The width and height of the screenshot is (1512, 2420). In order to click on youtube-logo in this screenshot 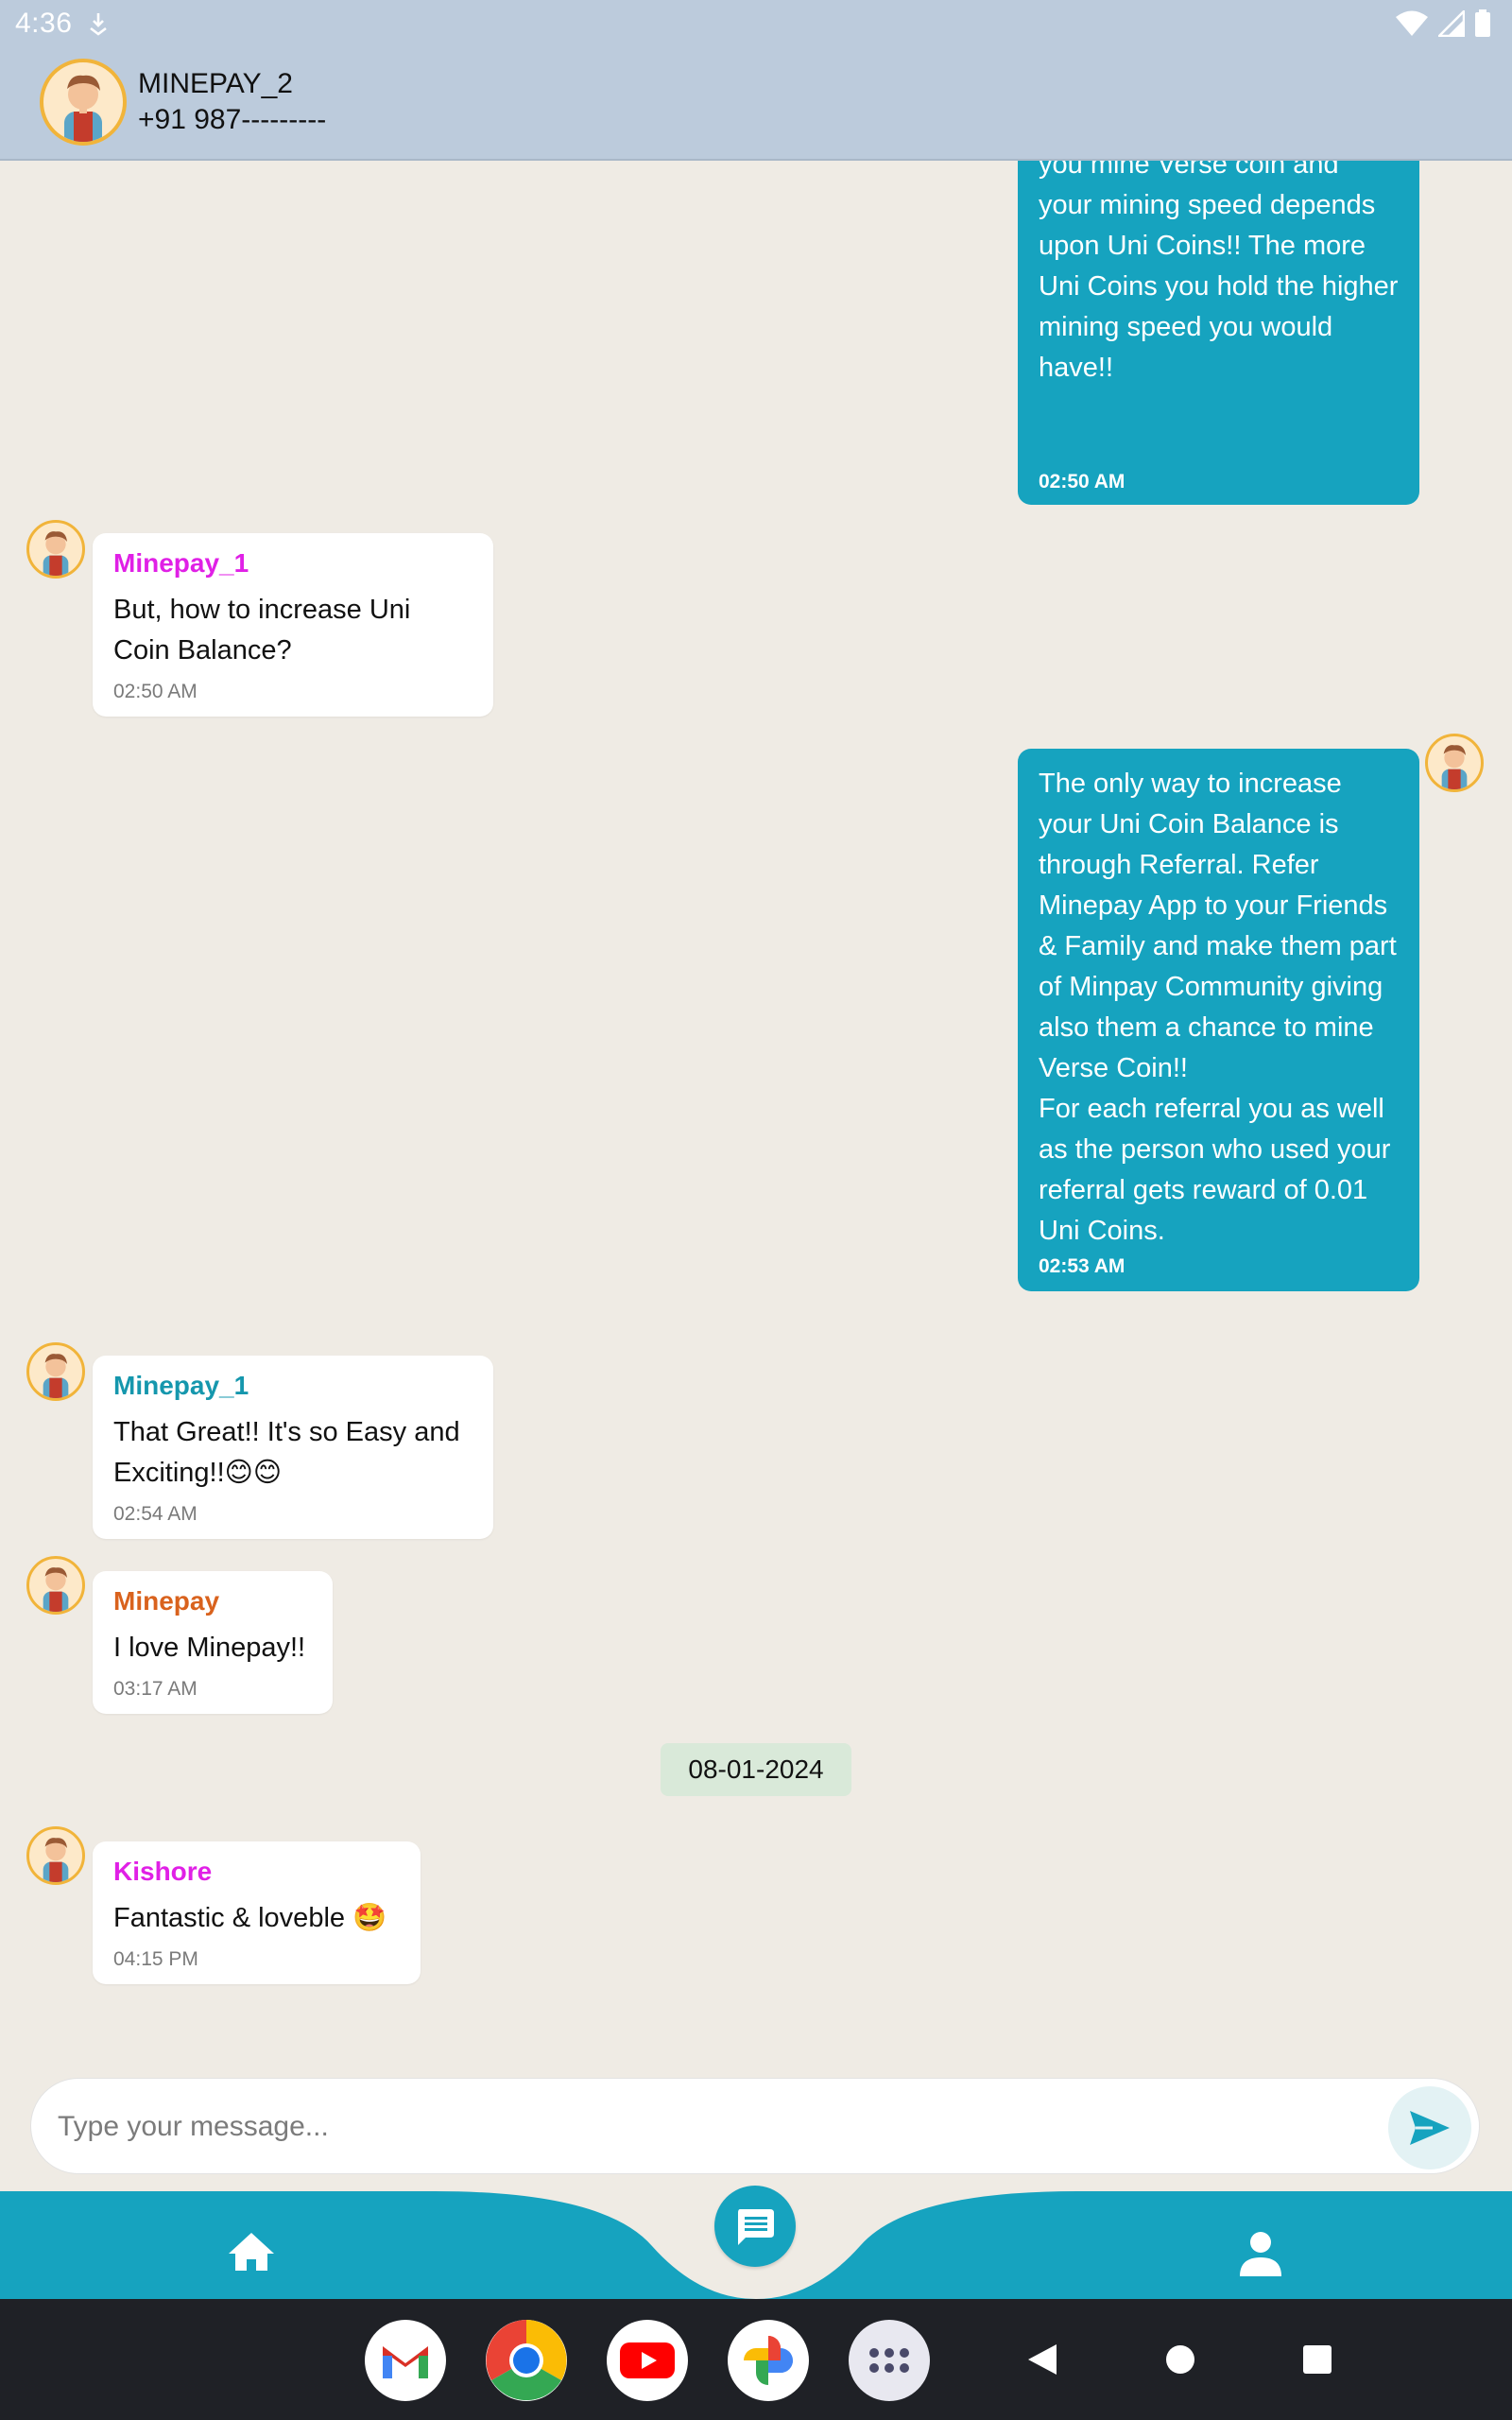, I will do `click(647, 2360)`.